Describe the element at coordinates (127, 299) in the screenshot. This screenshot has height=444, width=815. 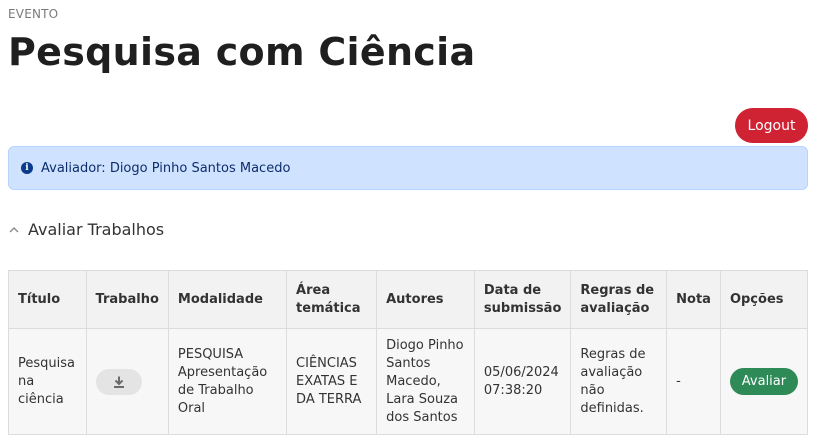
I see `col-header-trabalho: Trabalho` at that location.